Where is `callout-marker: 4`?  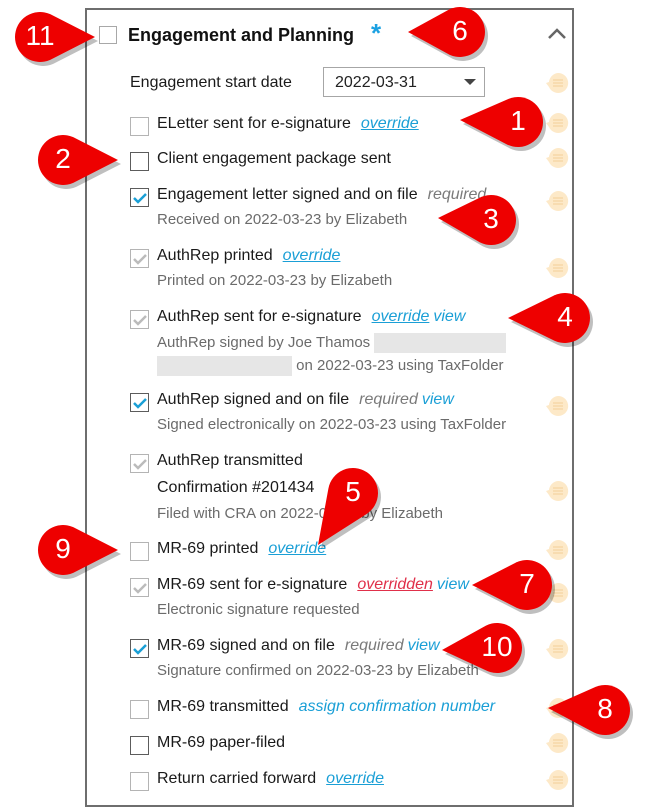
callout-marker: 4 is located at coordinates (551, 320).